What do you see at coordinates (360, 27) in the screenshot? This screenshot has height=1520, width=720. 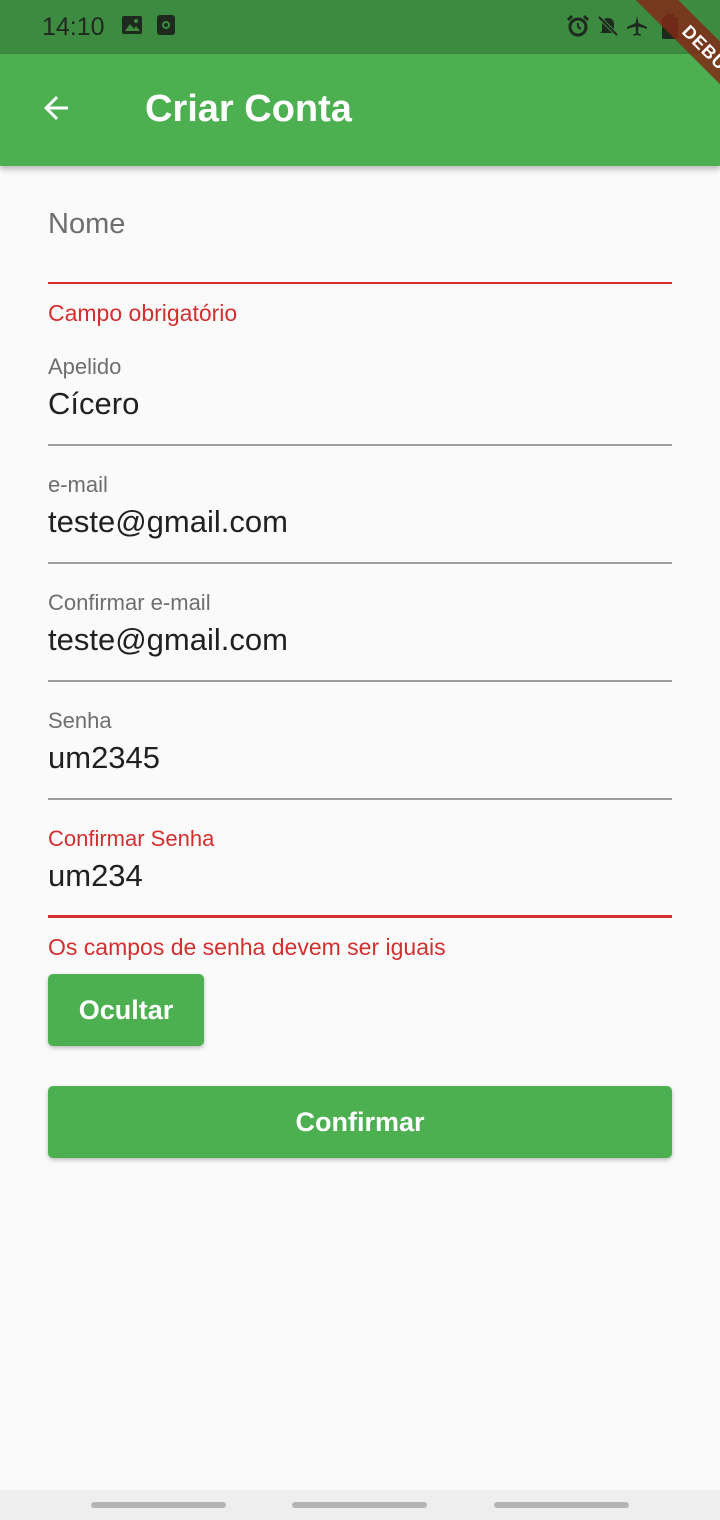 I see `status-bar: 14:10` at bounding box center [360, 27].